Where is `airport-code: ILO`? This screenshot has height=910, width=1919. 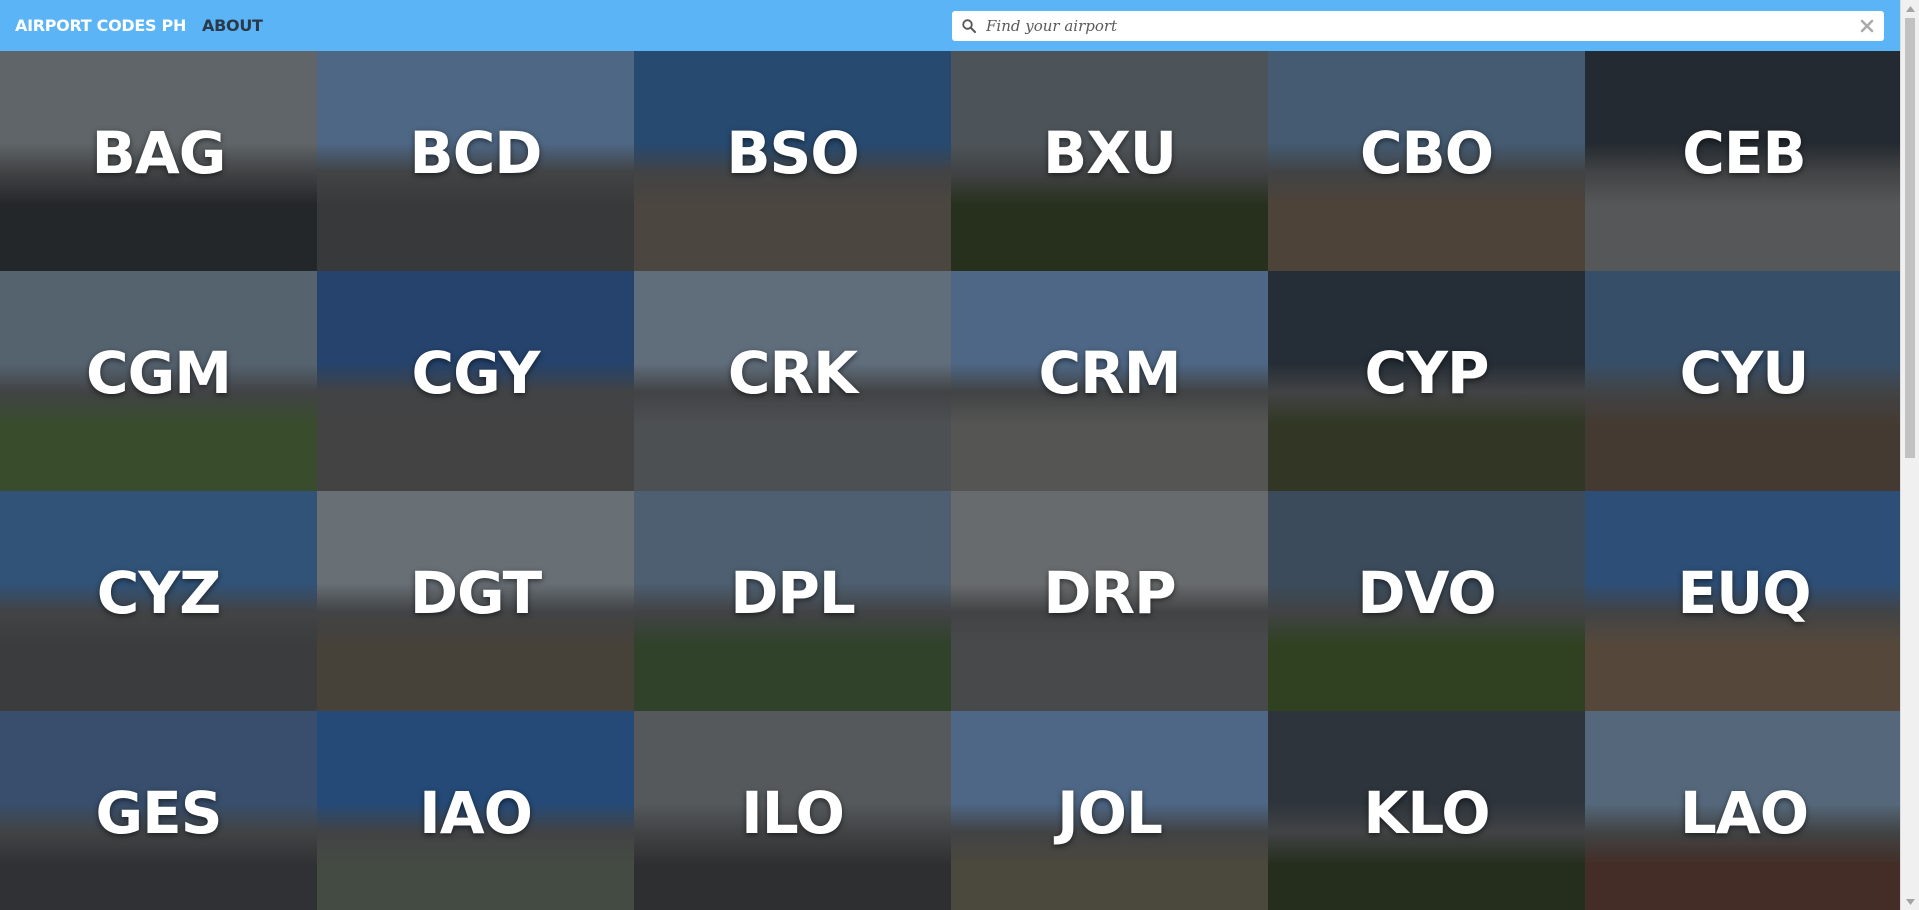 airport-code: ILO is located at coordinates (793, 813).